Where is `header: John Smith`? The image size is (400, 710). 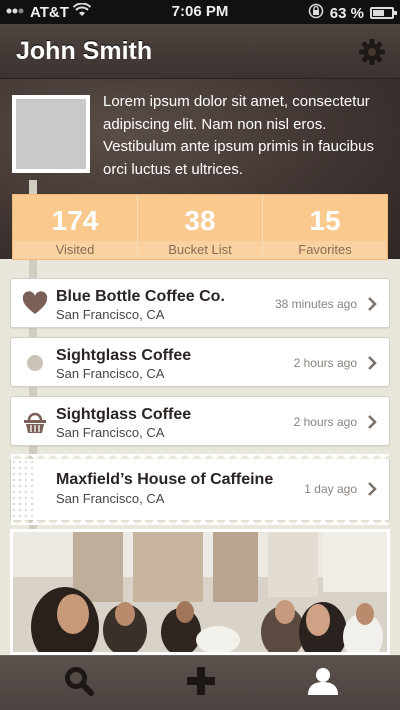
header: John Smith is located at coordinates (200, 51).